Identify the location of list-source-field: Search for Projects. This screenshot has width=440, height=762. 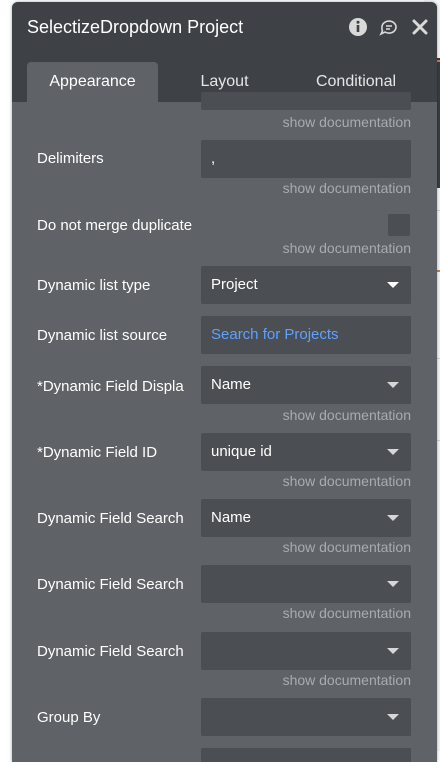
(306, 335).